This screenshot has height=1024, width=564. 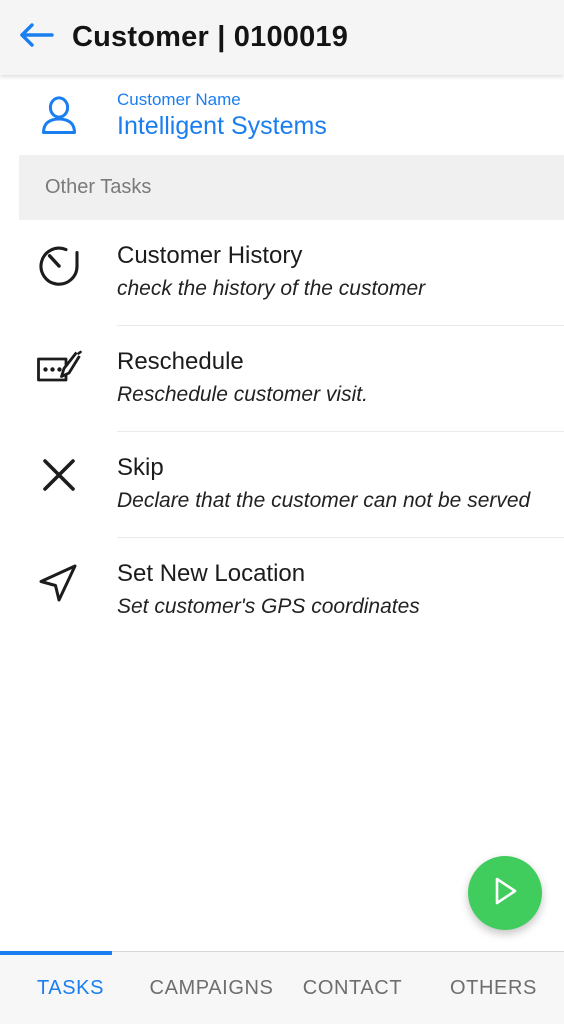 What do you see at coordinates (222, 126) in the screenshot?
I see `customer-name-value: Intelligent Systems` at bounding box center [222, 126].